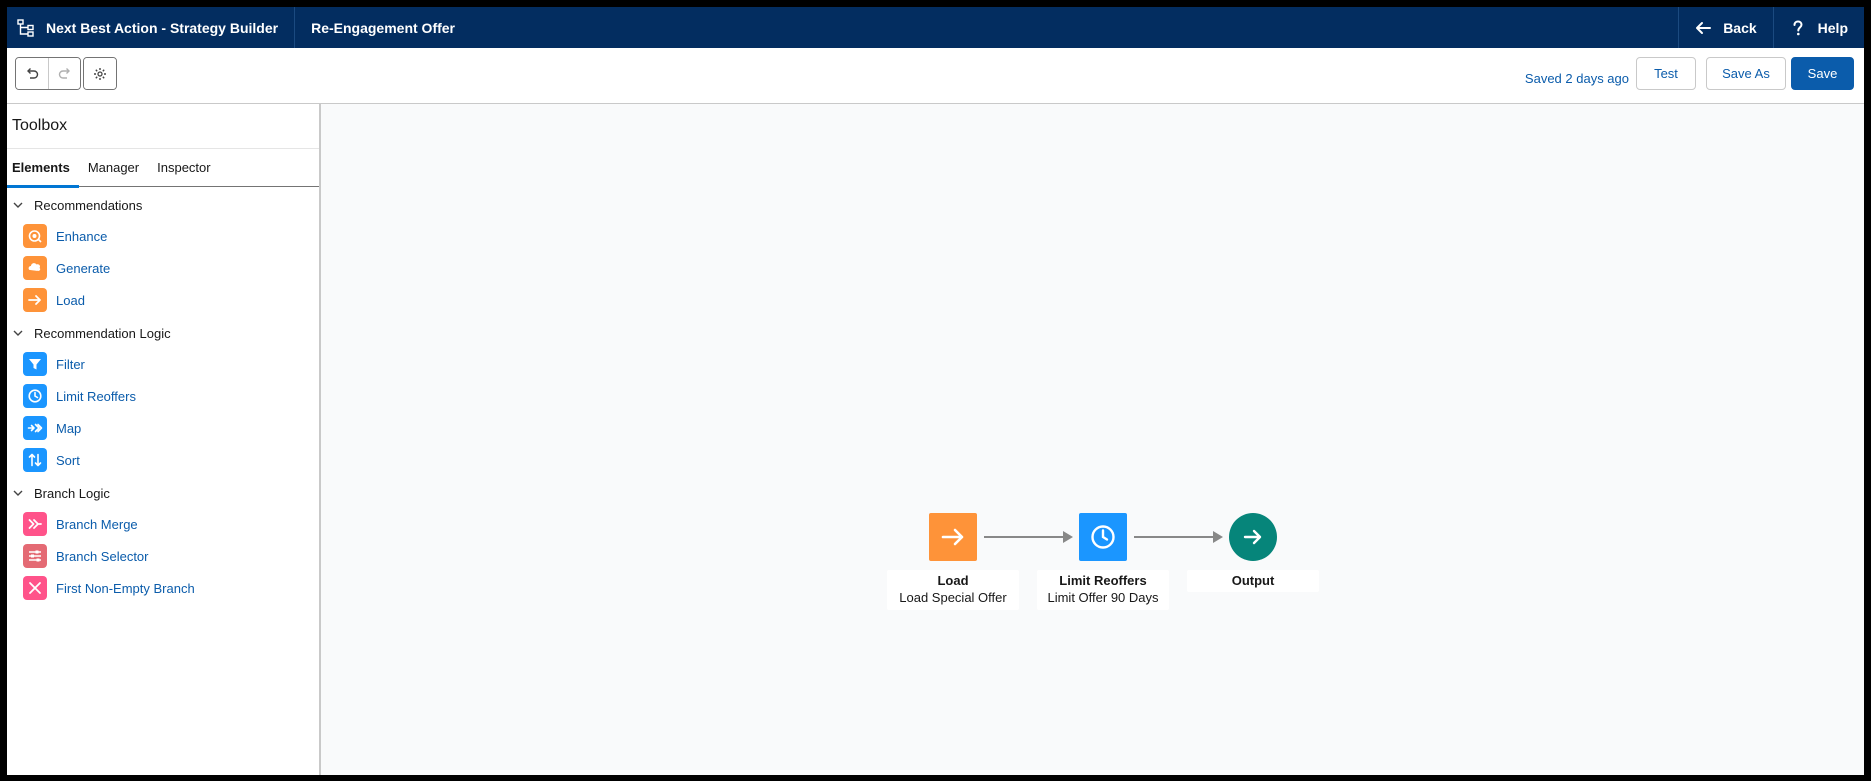 The width and height of the screenshot is (1871, 781). I want to click on map-icon, so click(35, 428).